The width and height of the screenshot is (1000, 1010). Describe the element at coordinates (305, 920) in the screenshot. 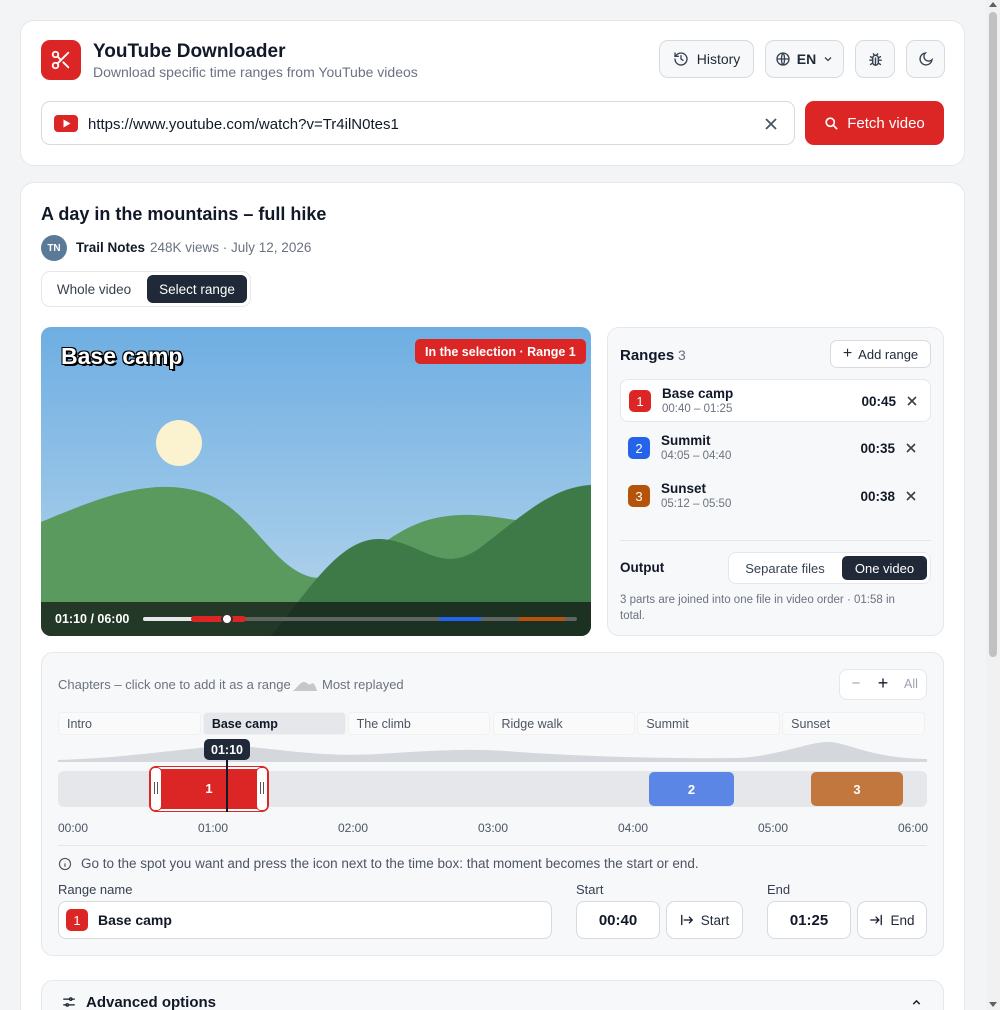

I see `range-name-field: 1 Base camp` at that location.